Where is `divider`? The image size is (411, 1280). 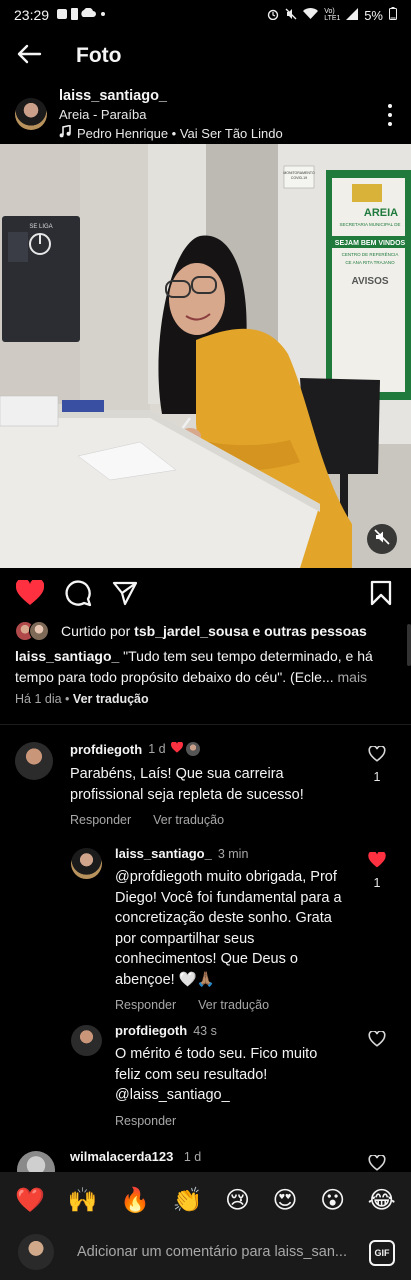
divider is located at coordinates (205, 724).